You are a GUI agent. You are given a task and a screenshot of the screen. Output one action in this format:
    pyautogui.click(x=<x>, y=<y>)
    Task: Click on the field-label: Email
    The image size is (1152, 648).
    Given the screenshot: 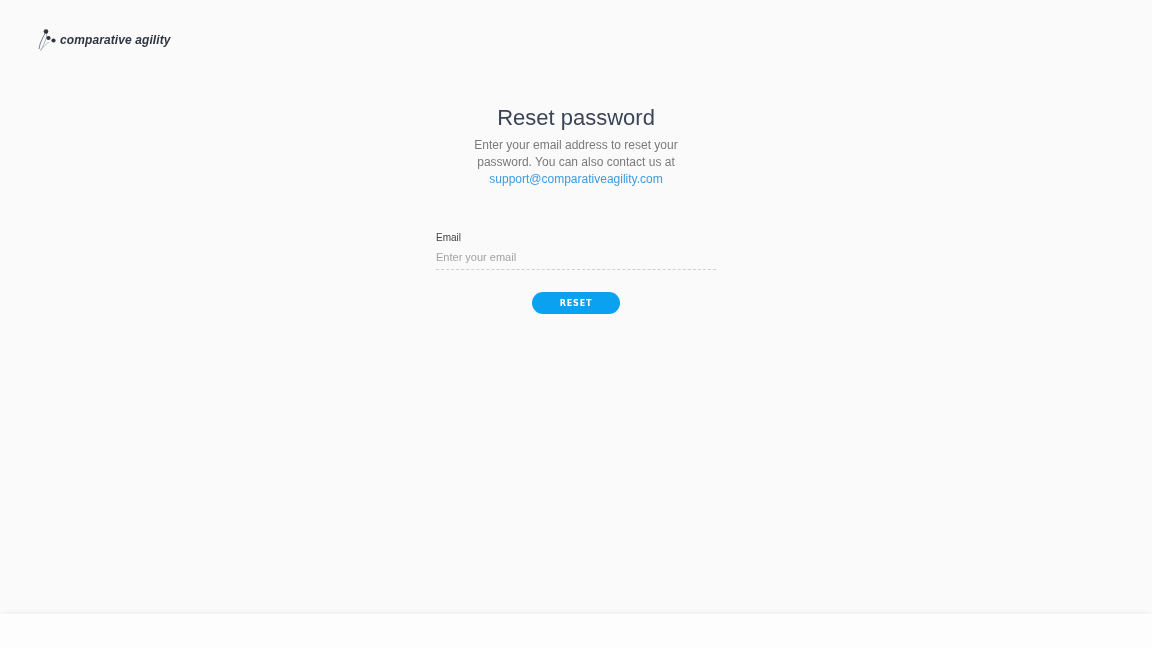 What is the action you would take?
    pyautogui.click(x=448, y=237)
    